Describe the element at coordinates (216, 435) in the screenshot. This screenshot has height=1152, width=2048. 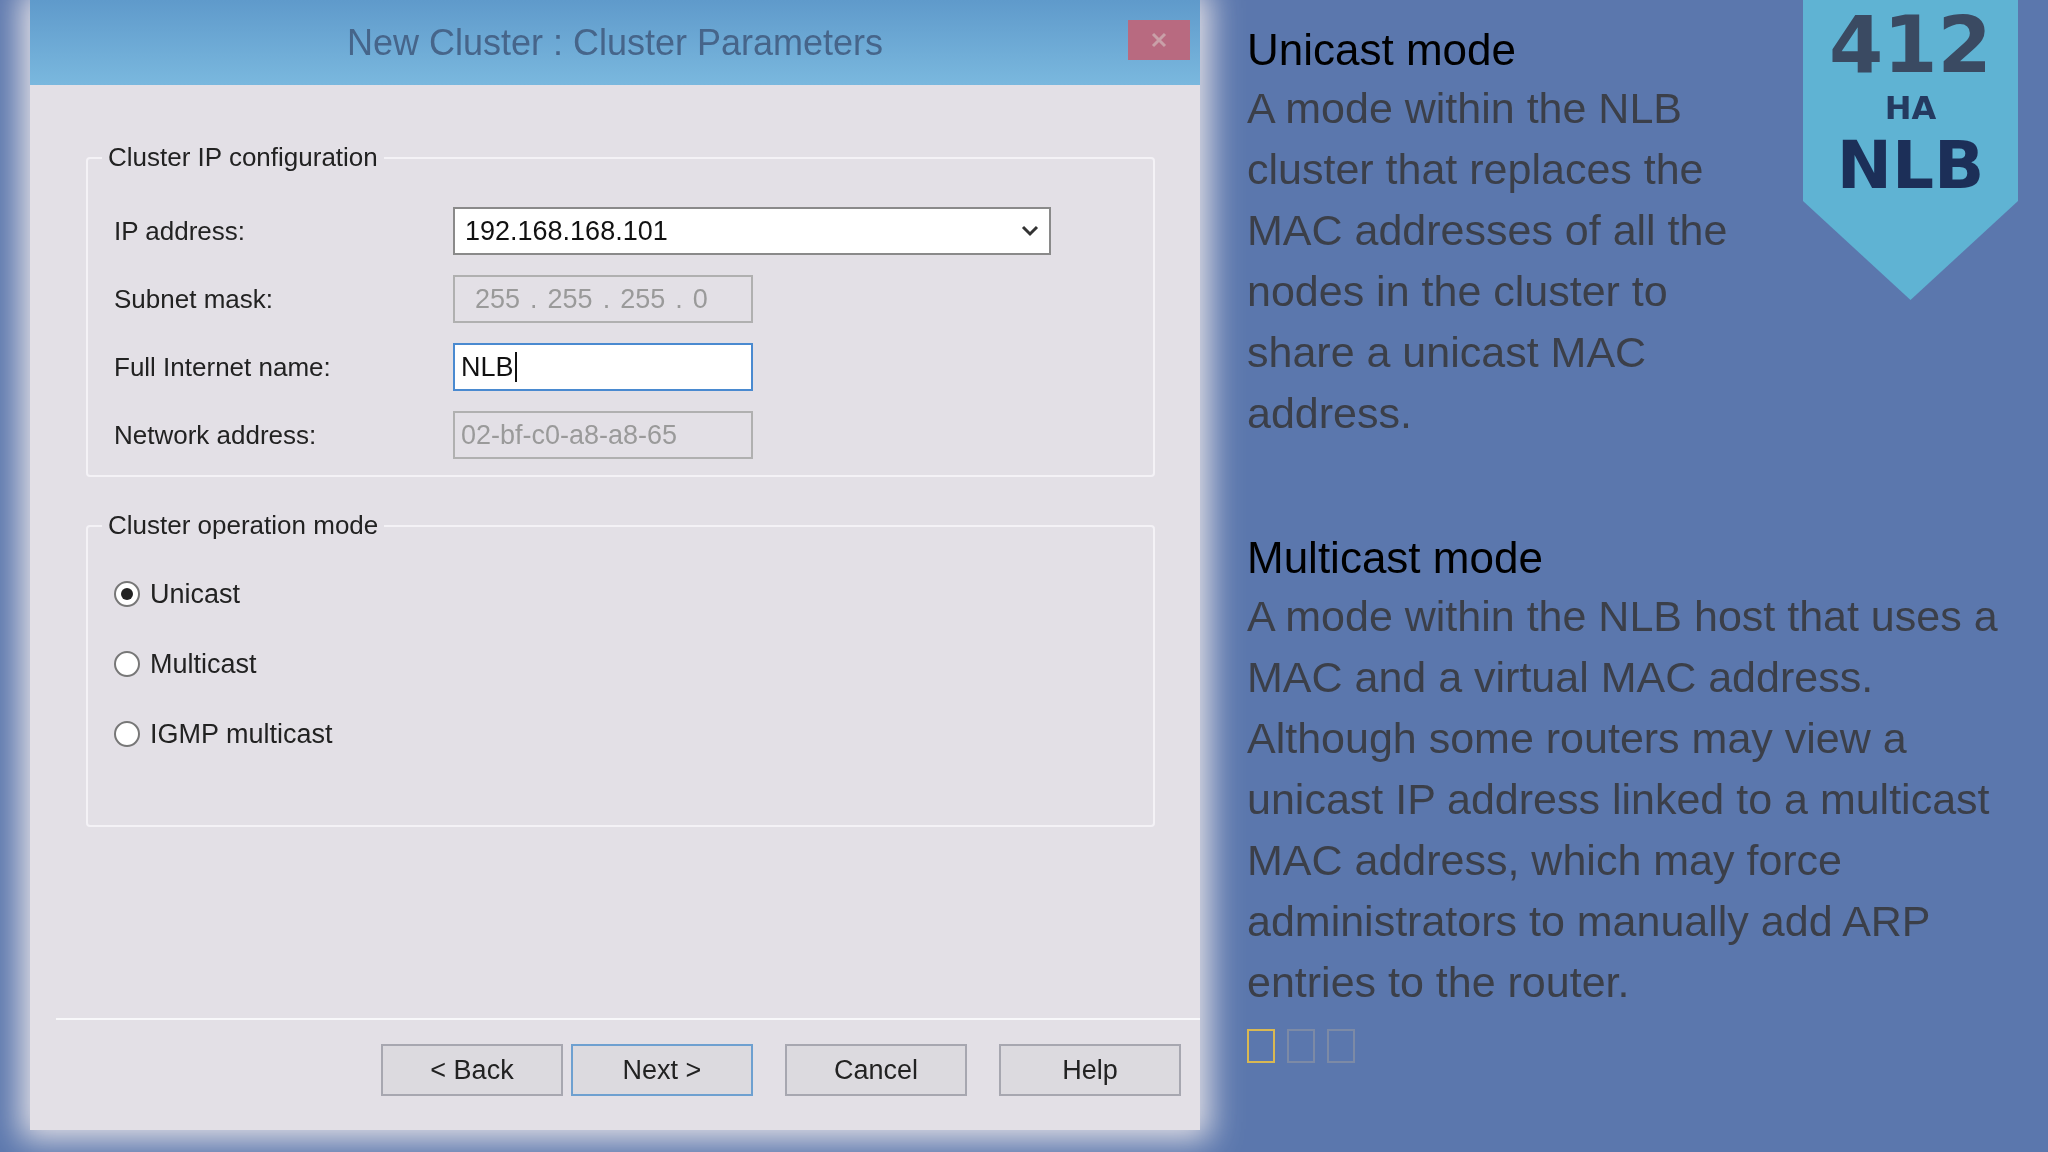
I see `field-label: Network address:` at that location.